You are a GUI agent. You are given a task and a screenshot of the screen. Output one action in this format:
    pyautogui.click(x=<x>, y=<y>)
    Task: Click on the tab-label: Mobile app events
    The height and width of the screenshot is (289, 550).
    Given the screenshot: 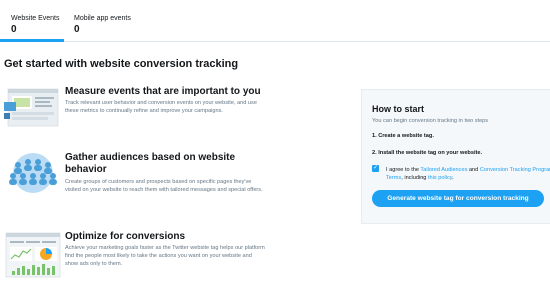 What is the action you would take?
    pyautogui.click(x=102, y=18)
    